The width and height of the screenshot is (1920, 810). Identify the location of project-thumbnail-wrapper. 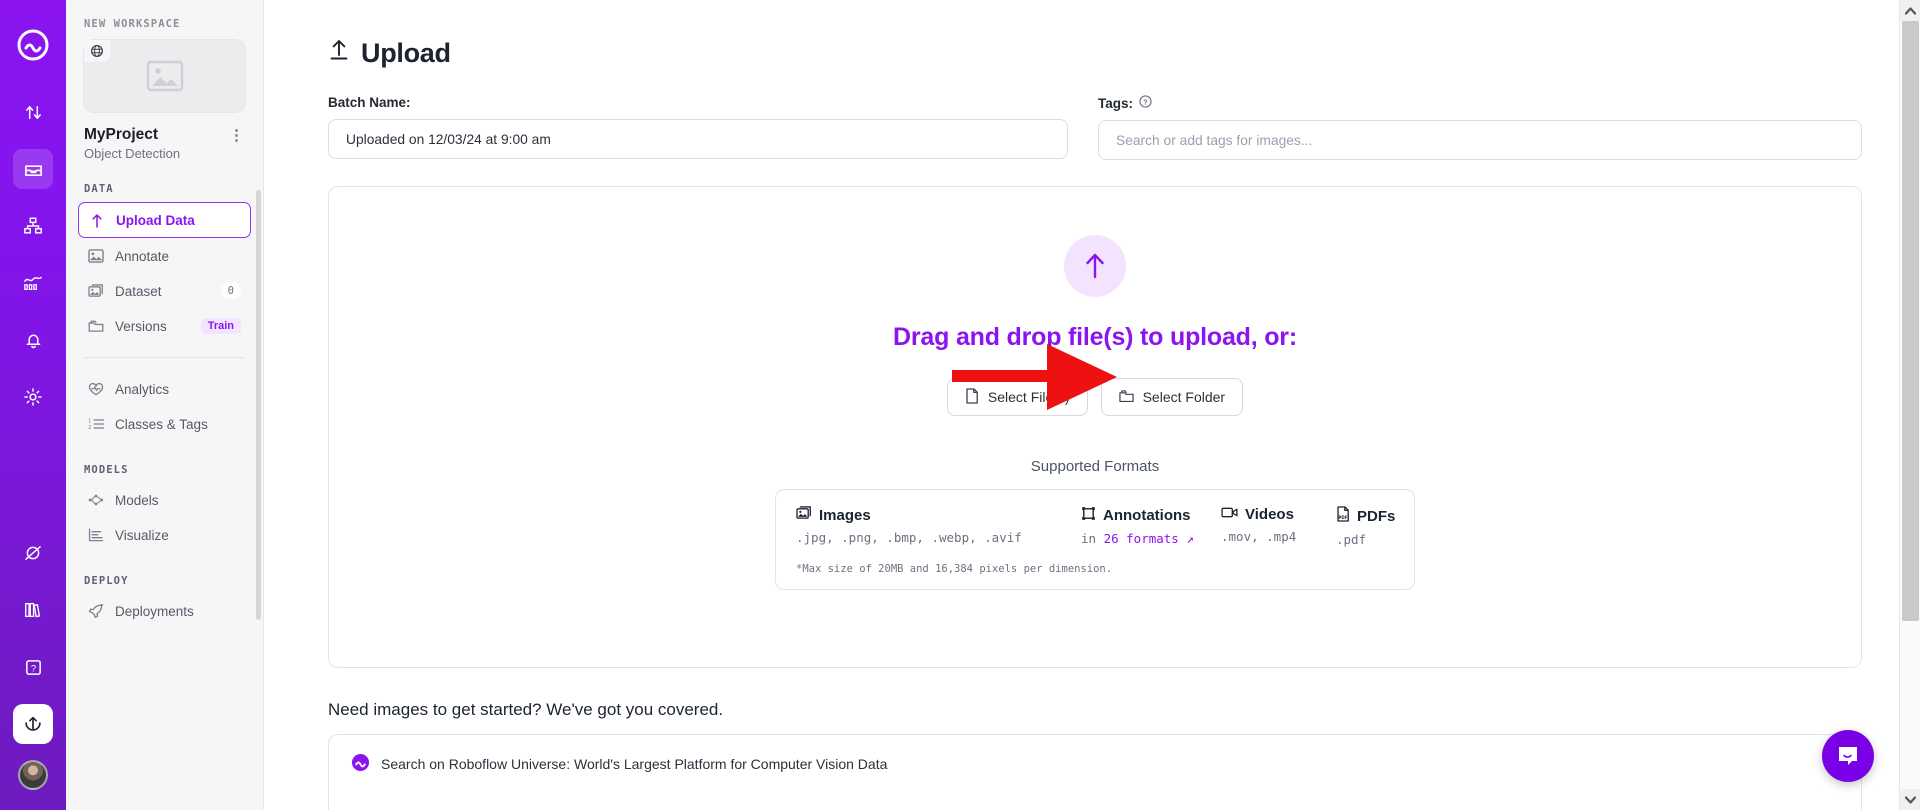
(164, 76).